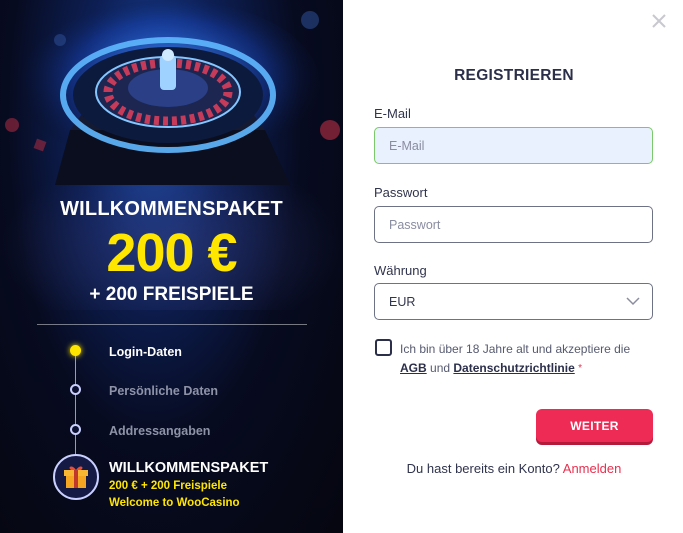 The height and width of the screenshot is (533, 683). Describe the element at coordinates (172, 324) in the screenshot. I see `promo-divider` at that location.